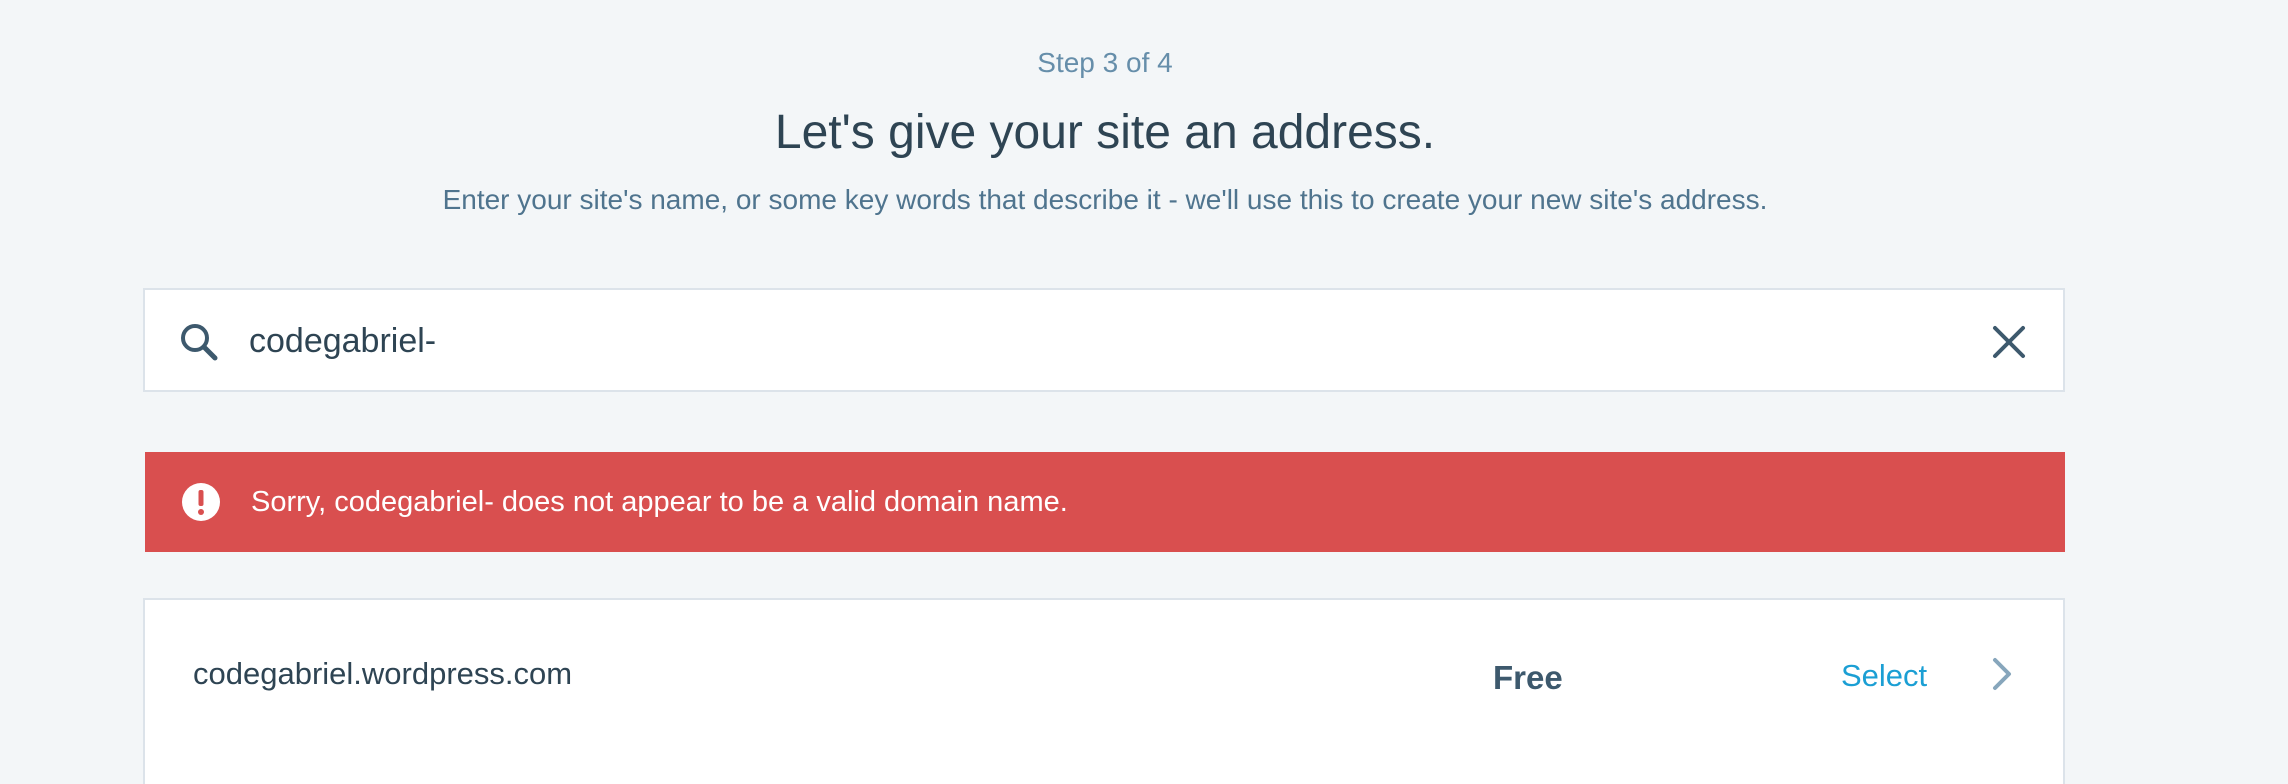 This screenshot has width=2288, height=784. I want to click on page-title: Let's give your site an address., so click(1105, 132).